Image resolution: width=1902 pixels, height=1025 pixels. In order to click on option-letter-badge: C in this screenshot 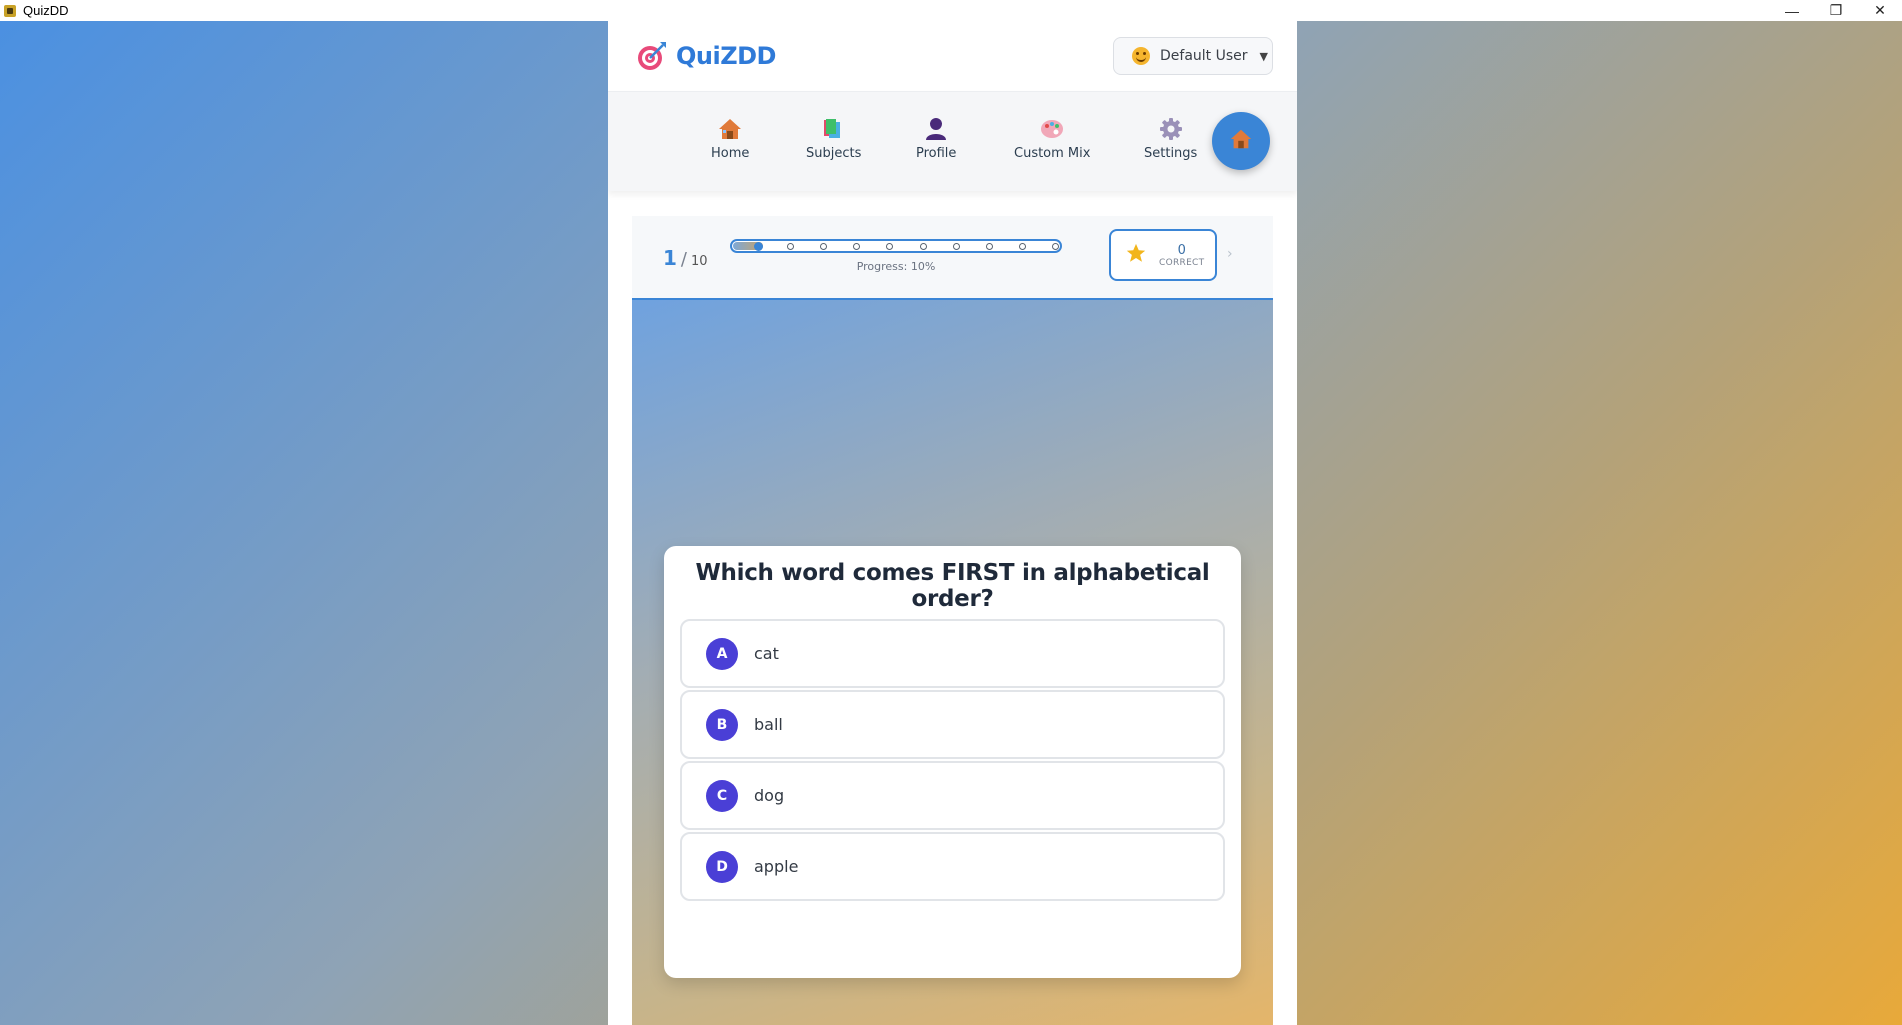, I will do `click(722, 795)`.